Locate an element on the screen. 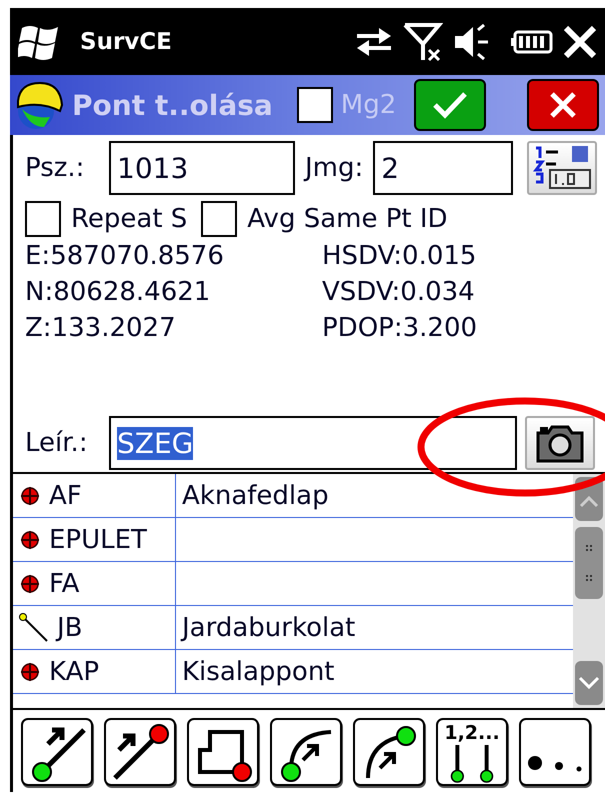 The height and width of the screenshot is (798, 605). cancel-button is located at coordinates (563, 105).